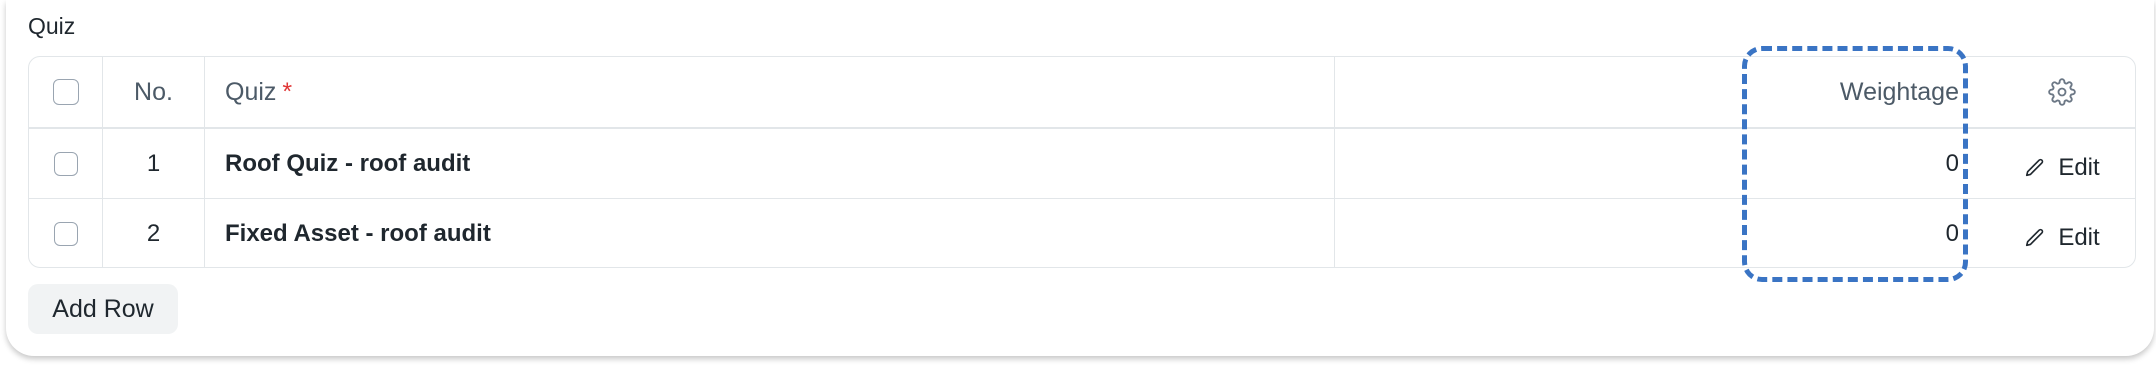  Describe the element at coordinates (251, 91) in the screenshot. I see `header-quiz-label: Quiz` at that location.